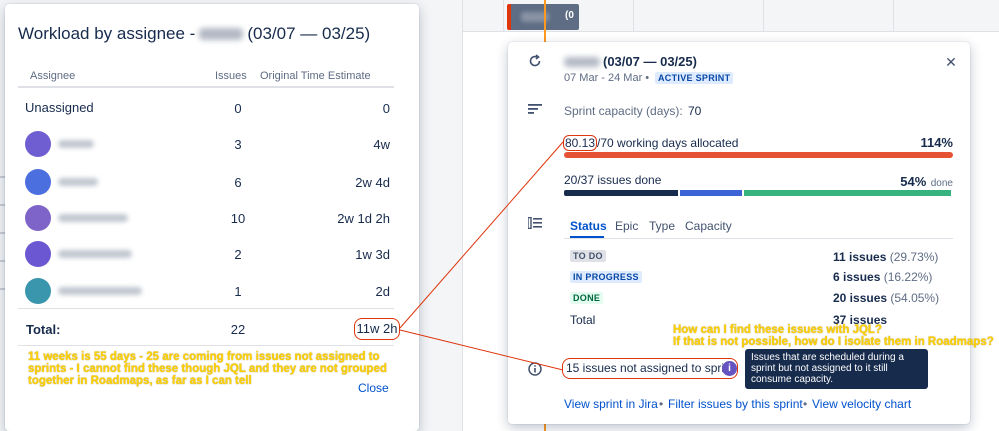 This screenshot has height=431, width=999. What do you see at coordinates (587, 237) in the screenshot?
I see `active-tab-indicator` at bounding box center [587, 237].